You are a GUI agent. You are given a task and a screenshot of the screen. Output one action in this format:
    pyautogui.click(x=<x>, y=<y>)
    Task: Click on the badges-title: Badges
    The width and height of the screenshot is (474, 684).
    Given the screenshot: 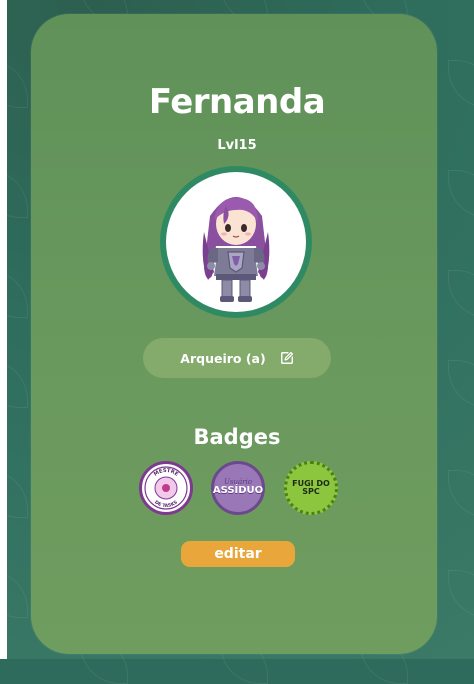 What is the action you would take?
    pyautogui.click(x=237, y=437)
    